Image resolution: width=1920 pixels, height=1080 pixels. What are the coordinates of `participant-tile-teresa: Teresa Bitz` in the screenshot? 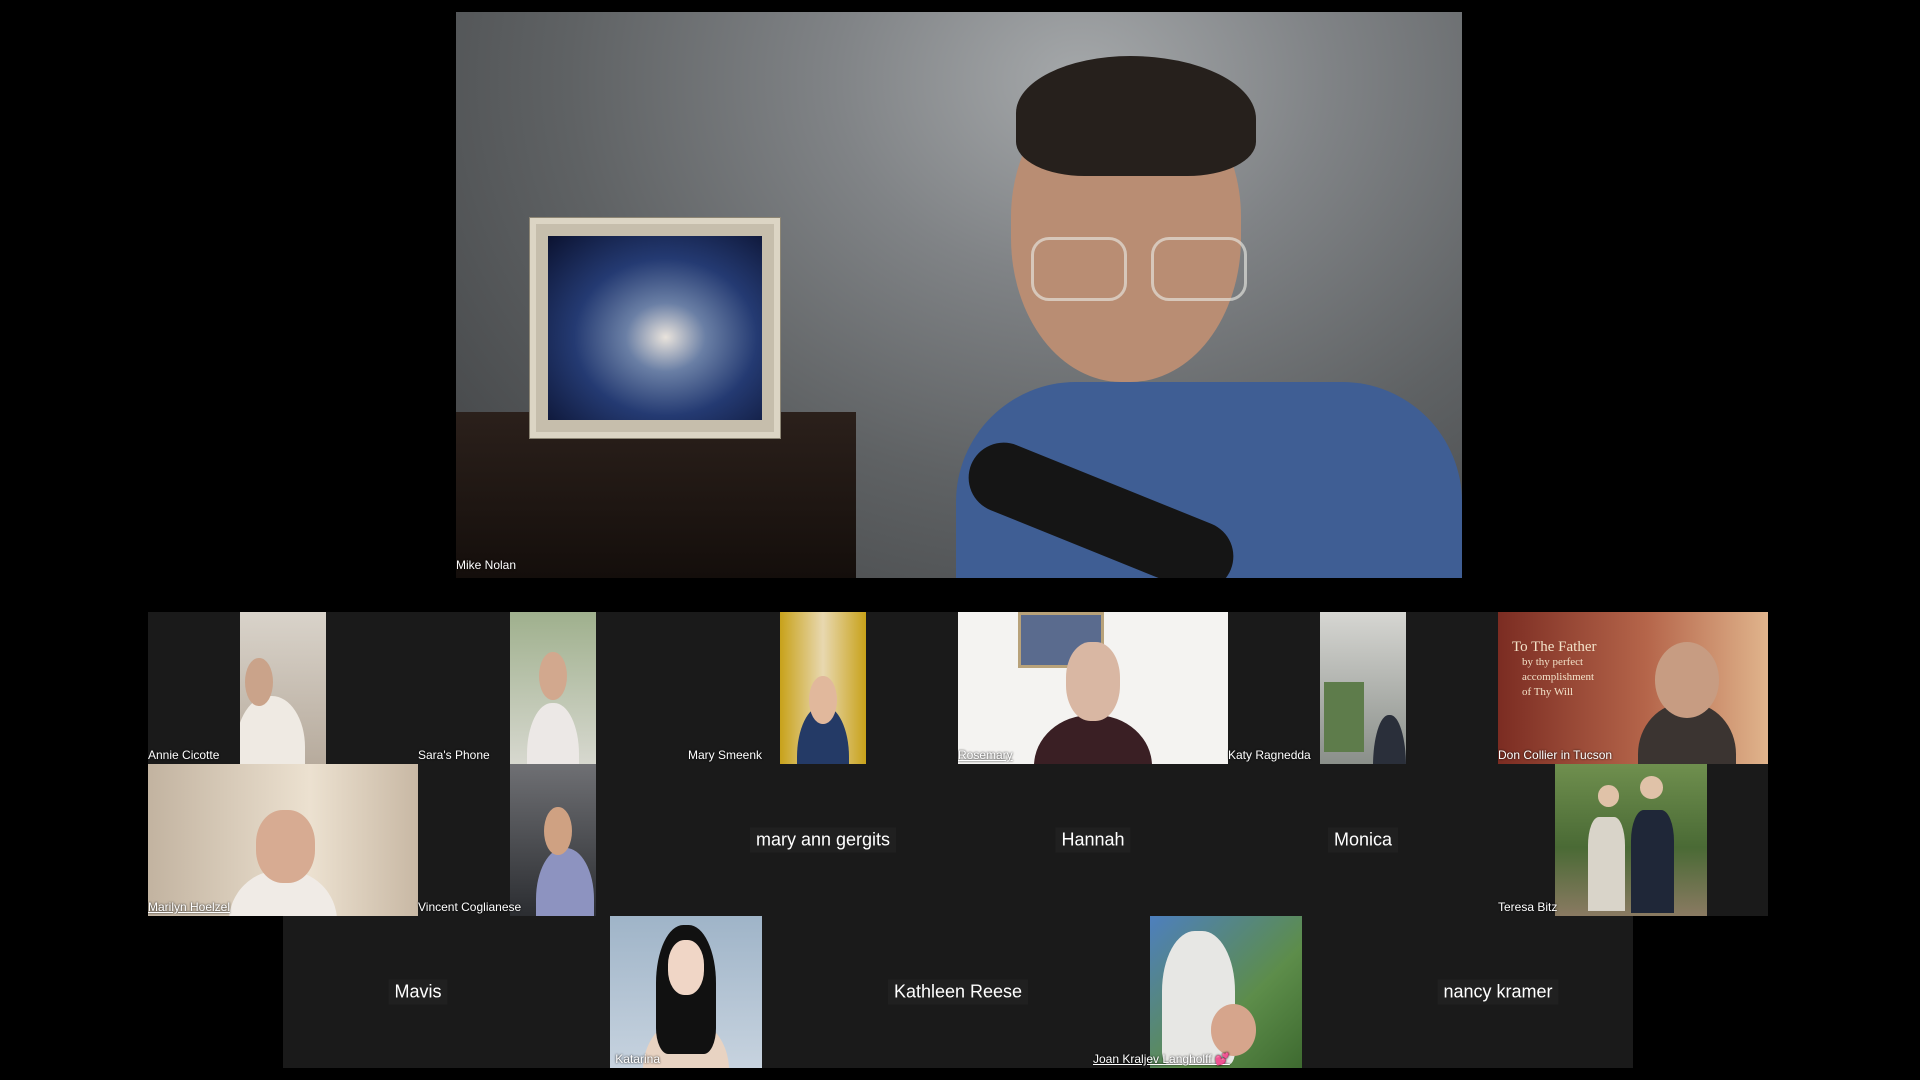 It's located at (1633, 840).